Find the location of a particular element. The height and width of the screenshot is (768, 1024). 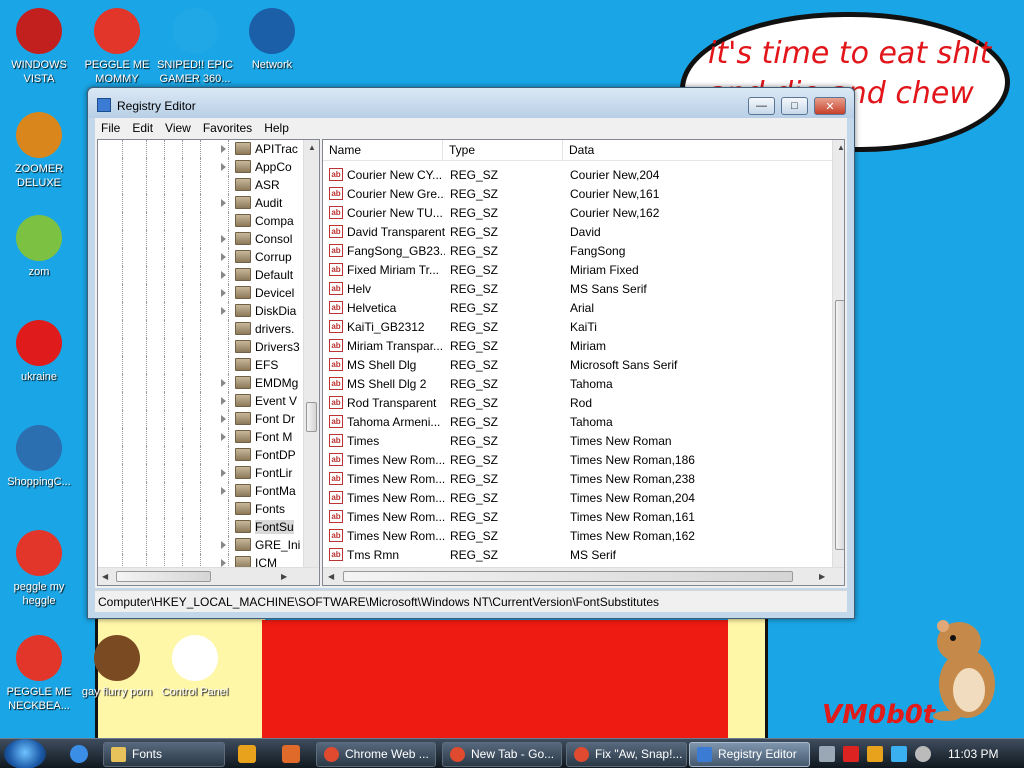

avast-icon is located at coordinates (291, 754).